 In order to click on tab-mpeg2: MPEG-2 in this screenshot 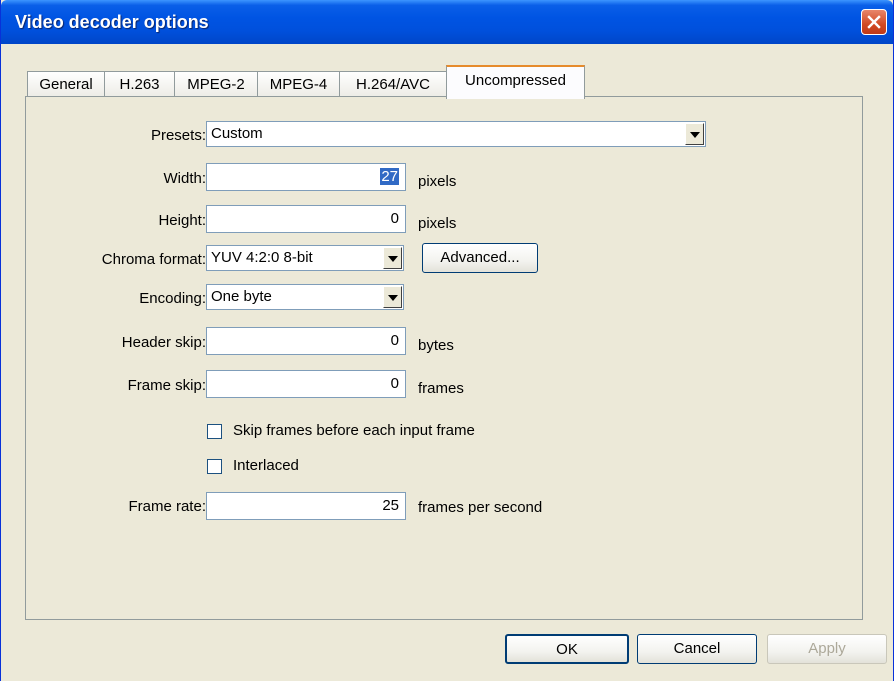, I will do `click(216, 84)`.